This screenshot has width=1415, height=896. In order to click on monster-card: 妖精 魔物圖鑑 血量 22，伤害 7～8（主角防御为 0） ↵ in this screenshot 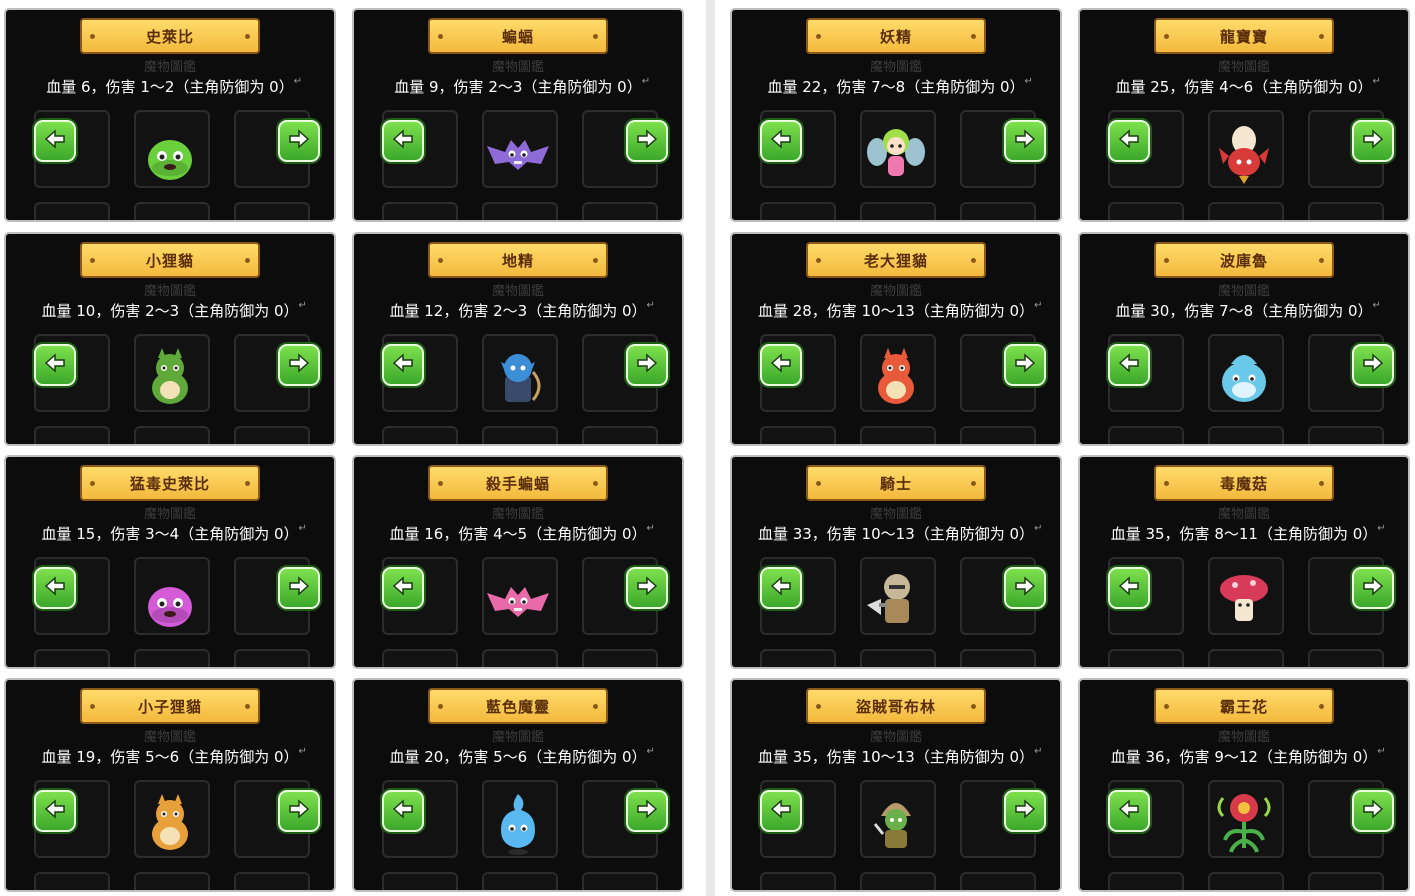, I will do `click(896, 115)`.